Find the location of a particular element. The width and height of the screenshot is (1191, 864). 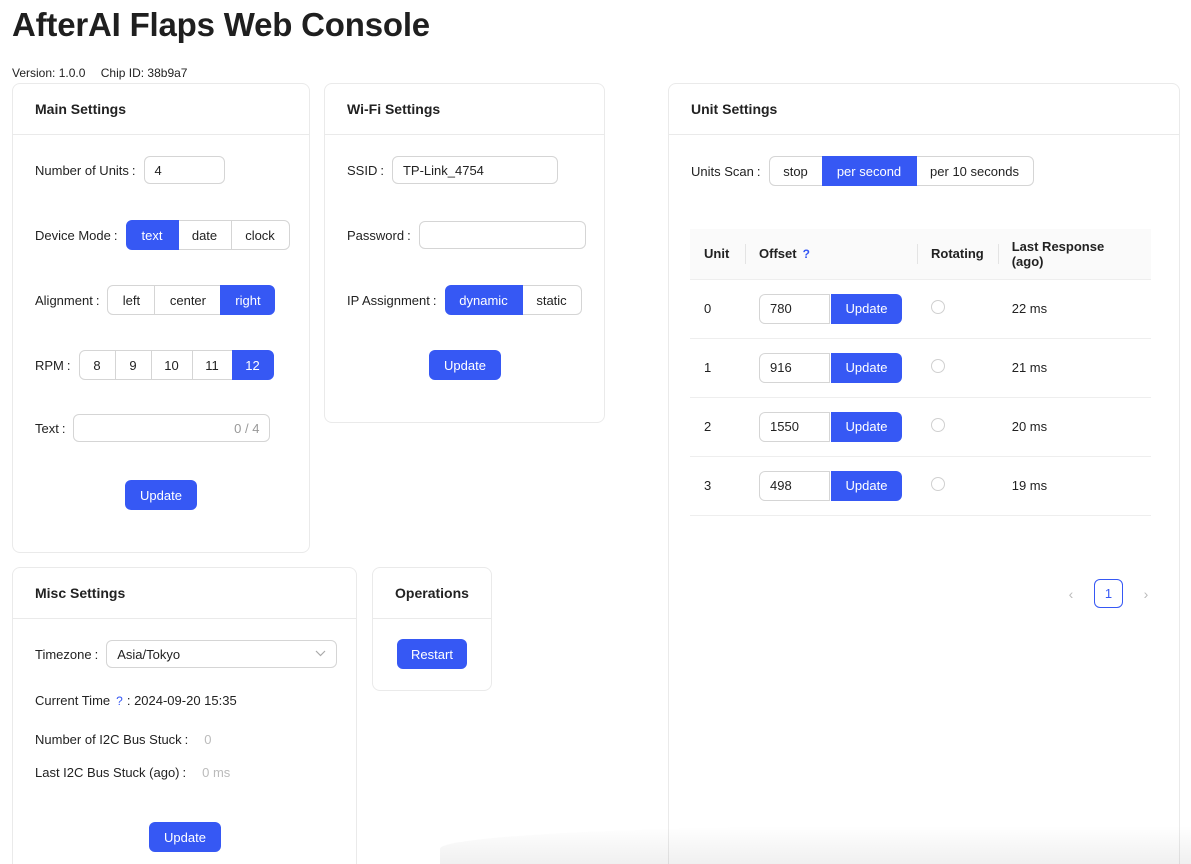

offset-input: 1550 is located at coordinates (794, 426).